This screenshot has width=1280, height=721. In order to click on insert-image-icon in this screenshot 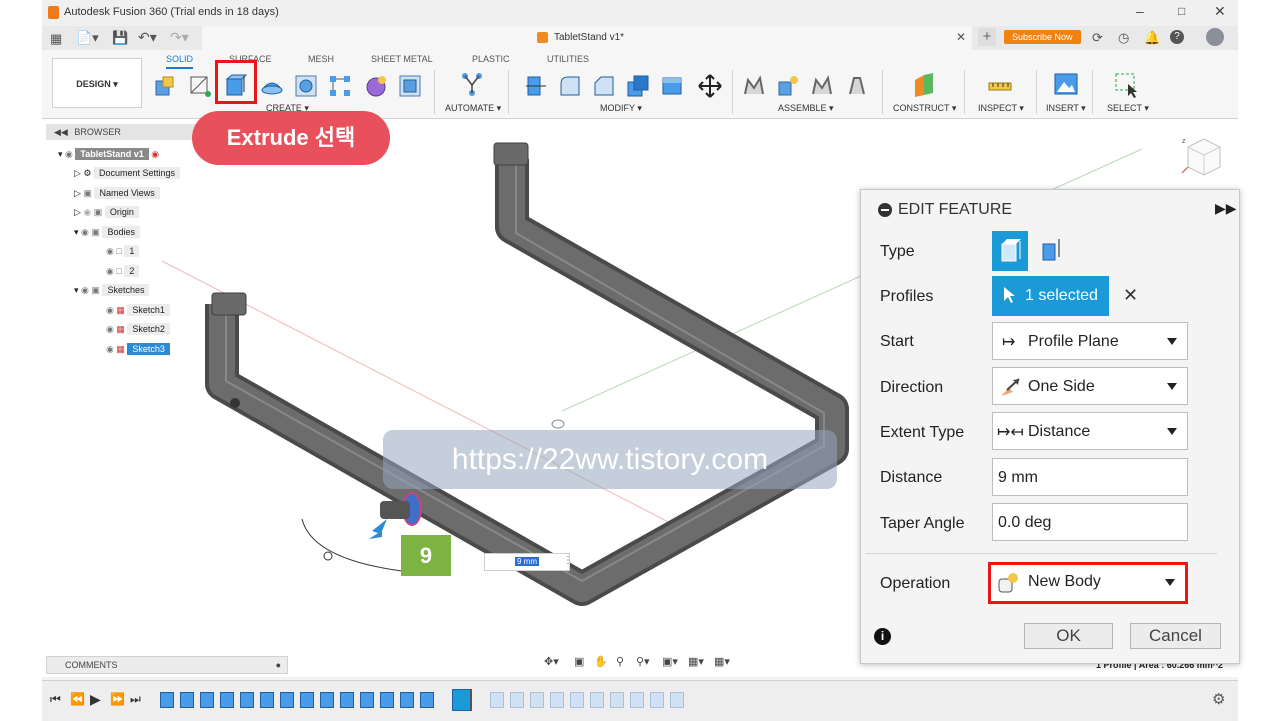, I will do `click(1066, 84)`.